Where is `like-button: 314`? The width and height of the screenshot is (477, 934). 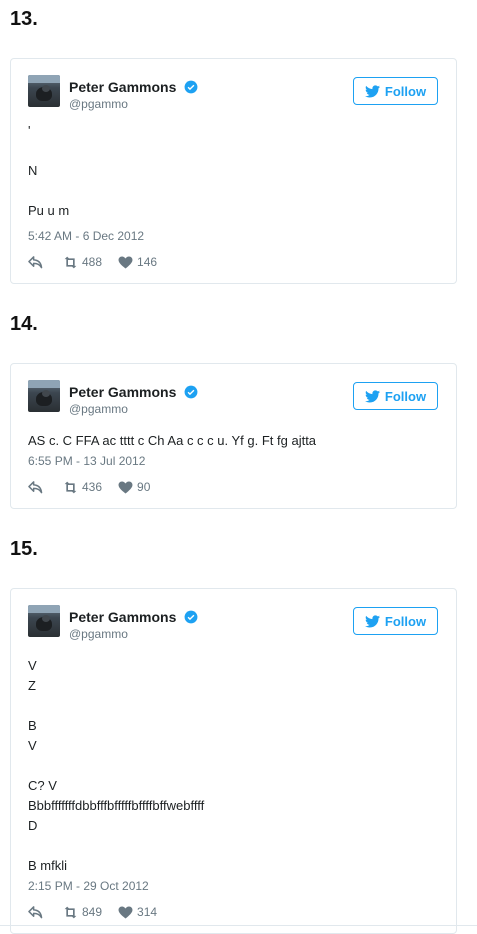 like-button: 314 is located at coordinates (137, 912).